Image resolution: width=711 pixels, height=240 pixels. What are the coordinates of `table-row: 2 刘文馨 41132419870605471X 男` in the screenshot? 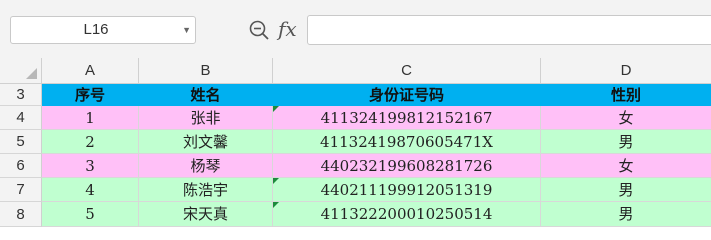 It's located at (376, 142).